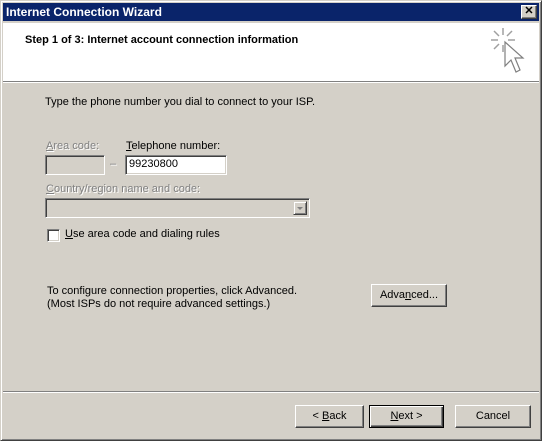 Image resolution: width=542 pixels, height=441 pixels. What do you see at coordinates (508, 50) in the screenshot?
I see `wizard-sparkle-cursor-icon` at bounding box center [508, 50].